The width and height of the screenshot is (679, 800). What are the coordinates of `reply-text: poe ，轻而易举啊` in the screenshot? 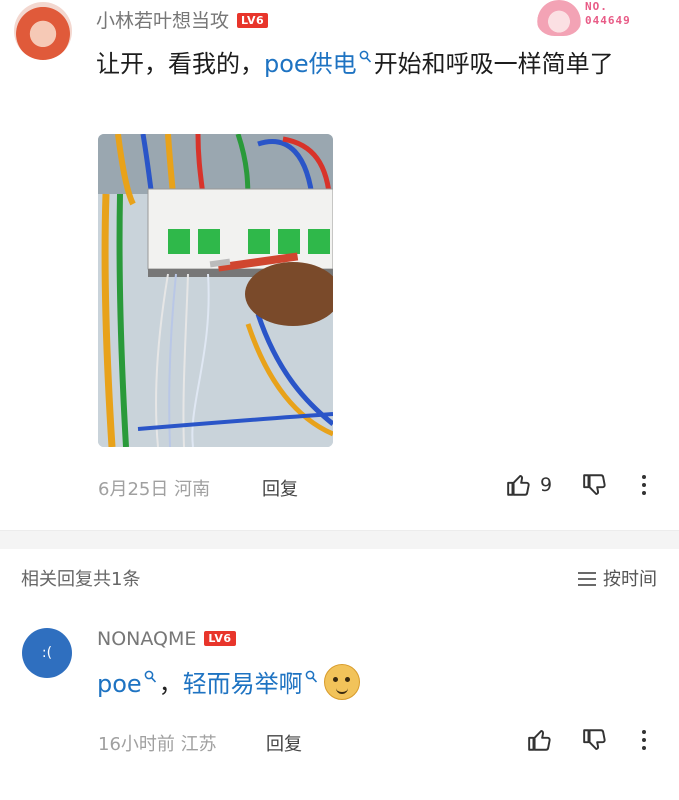 It's located at (228, 684).